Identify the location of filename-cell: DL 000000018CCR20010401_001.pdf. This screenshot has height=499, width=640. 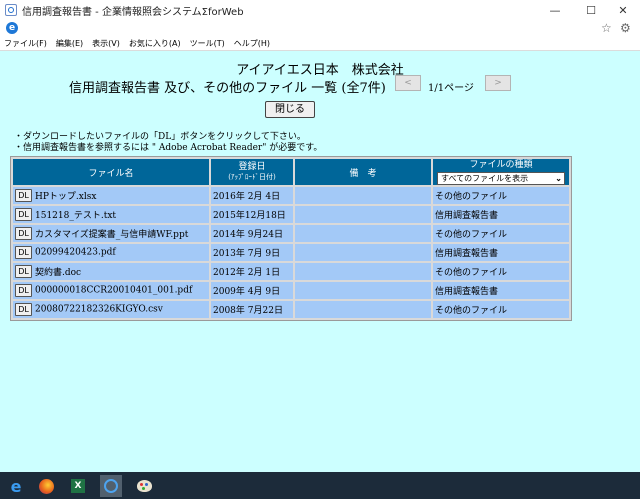
(111, 290).